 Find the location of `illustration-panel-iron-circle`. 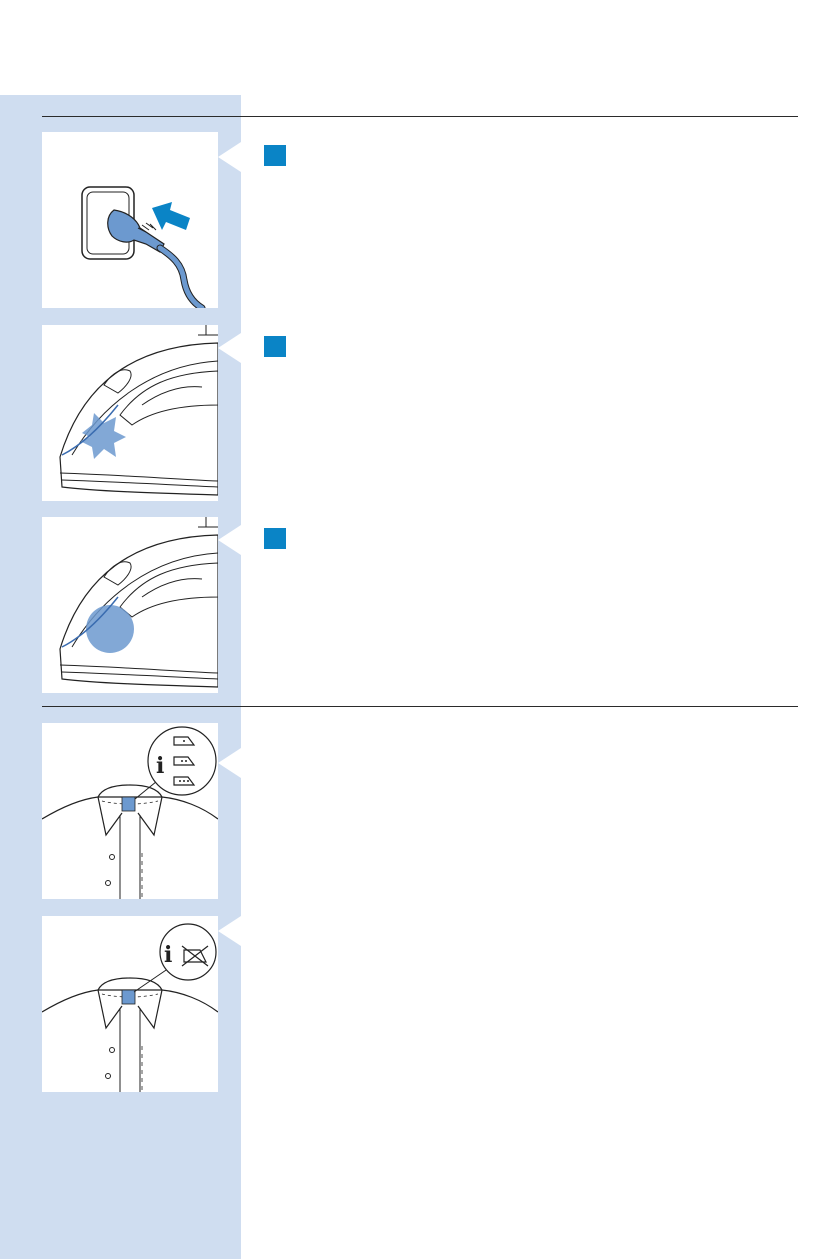

illustration-panel-iron-circle is located at coordinates (130, 605).